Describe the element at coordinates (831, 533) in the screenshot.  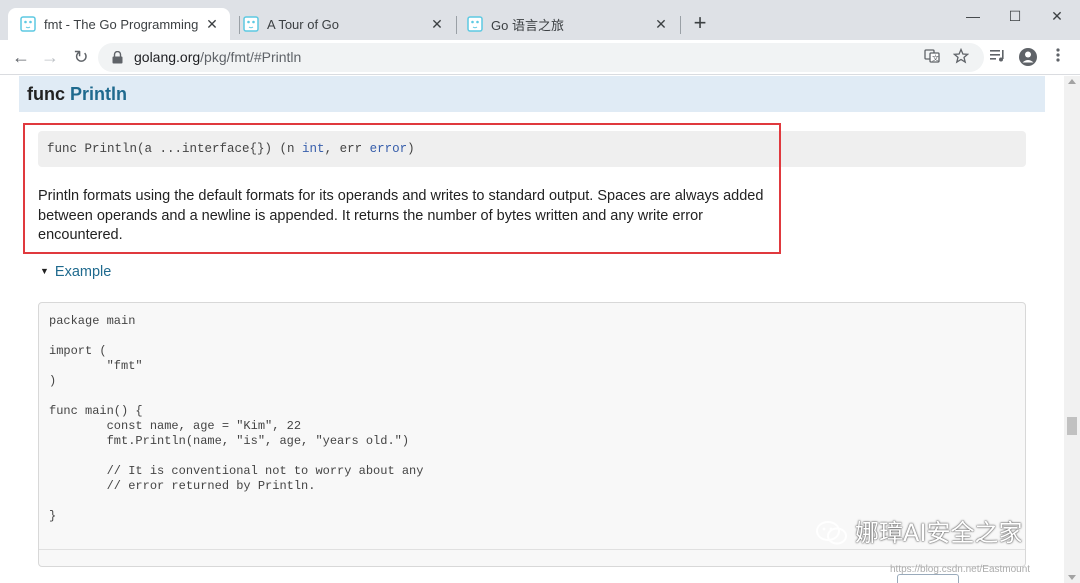
I see `wechat-icon` at that location.